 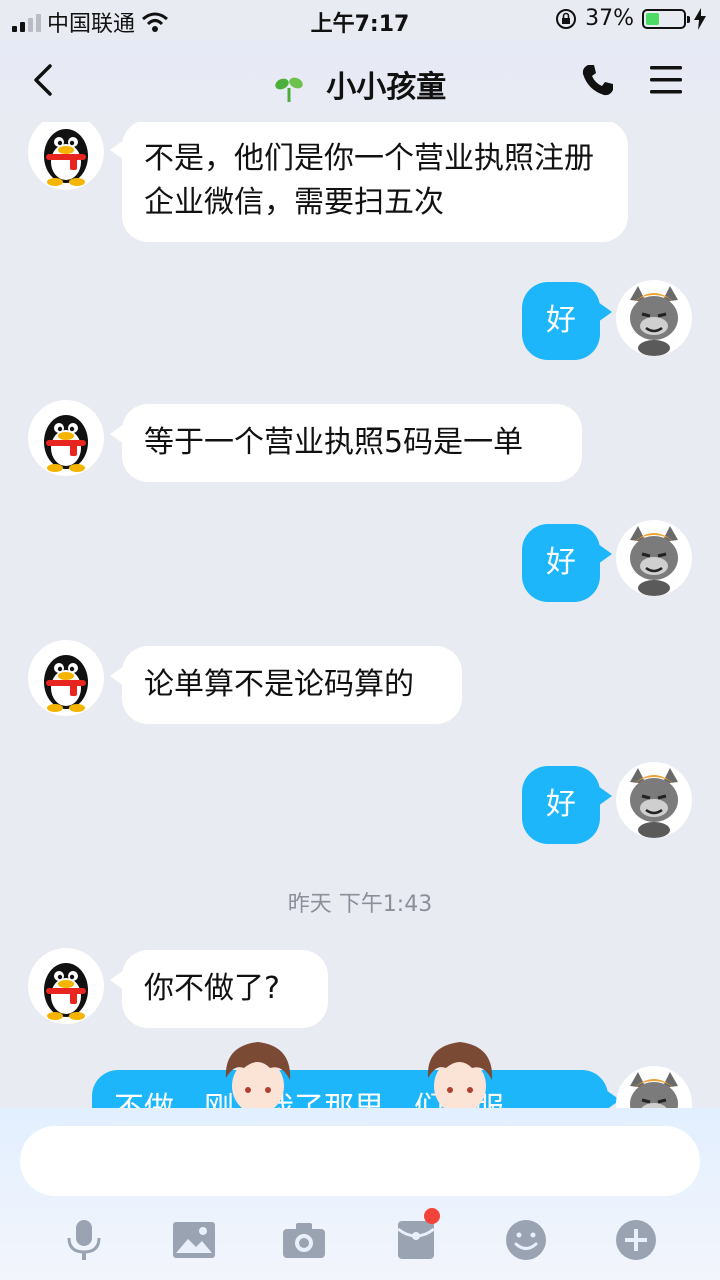 I want to click on sprout-icon, so click(x=289, y=89).